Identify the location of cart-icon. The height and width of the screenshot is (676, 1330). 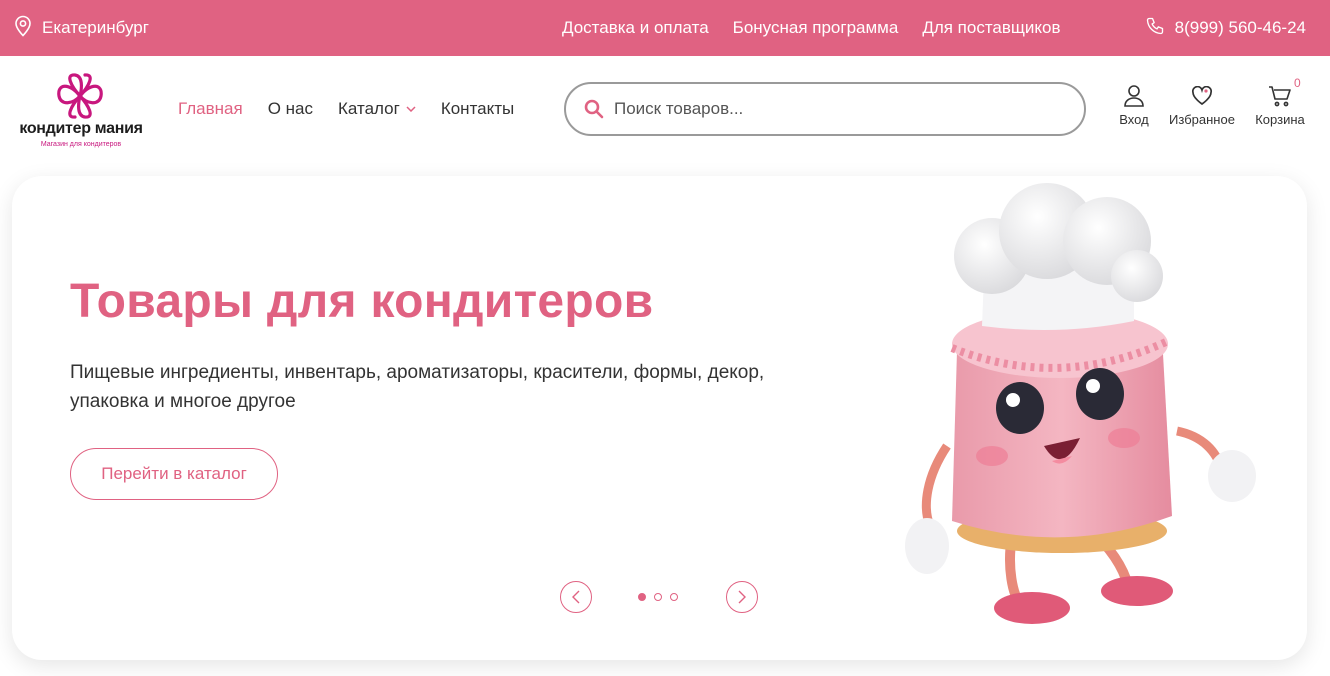
(1280, 96).